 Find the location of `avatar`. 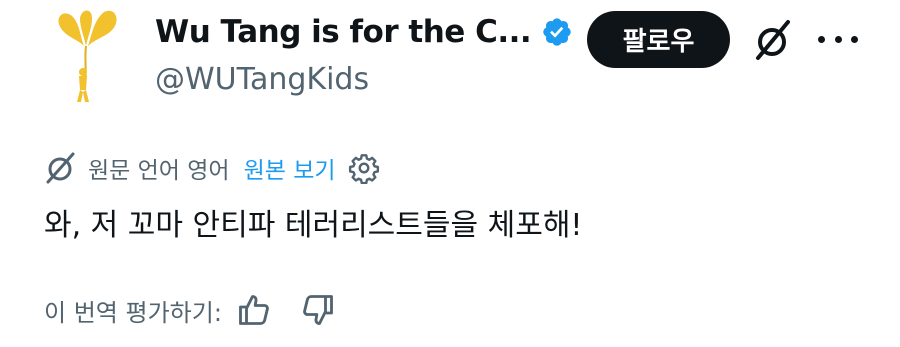

avatar is located at coordinates (86, 56).